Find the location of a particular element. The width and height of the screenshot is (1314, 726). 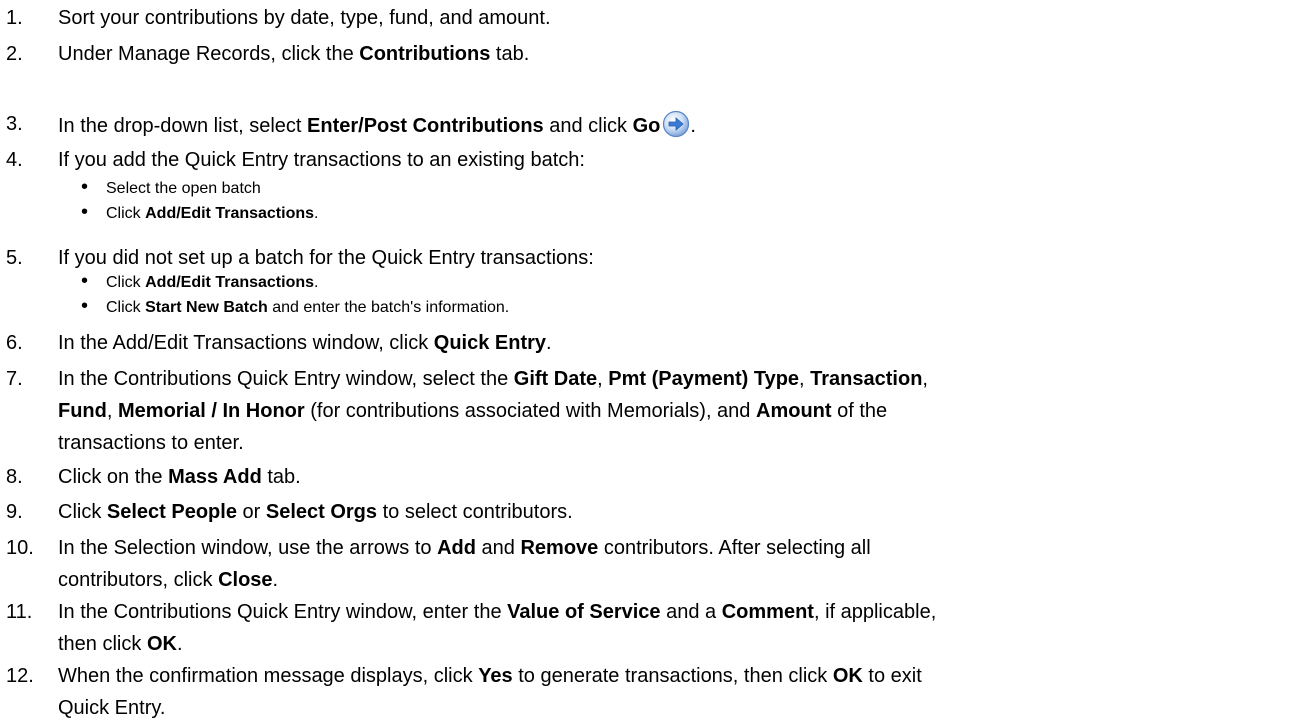

text-run: then click is located at coordinates (102, 644).